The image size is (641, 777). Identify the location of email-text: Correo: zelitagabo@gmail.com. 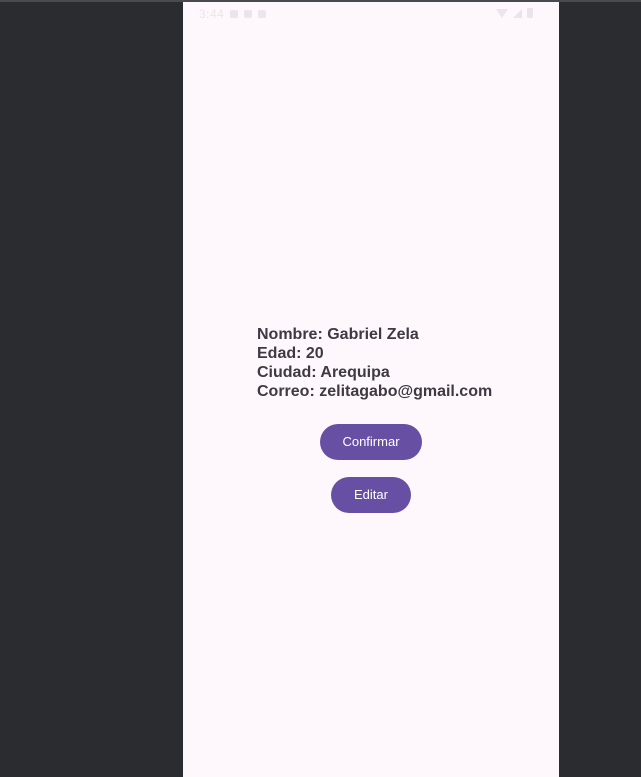
(375, 391).